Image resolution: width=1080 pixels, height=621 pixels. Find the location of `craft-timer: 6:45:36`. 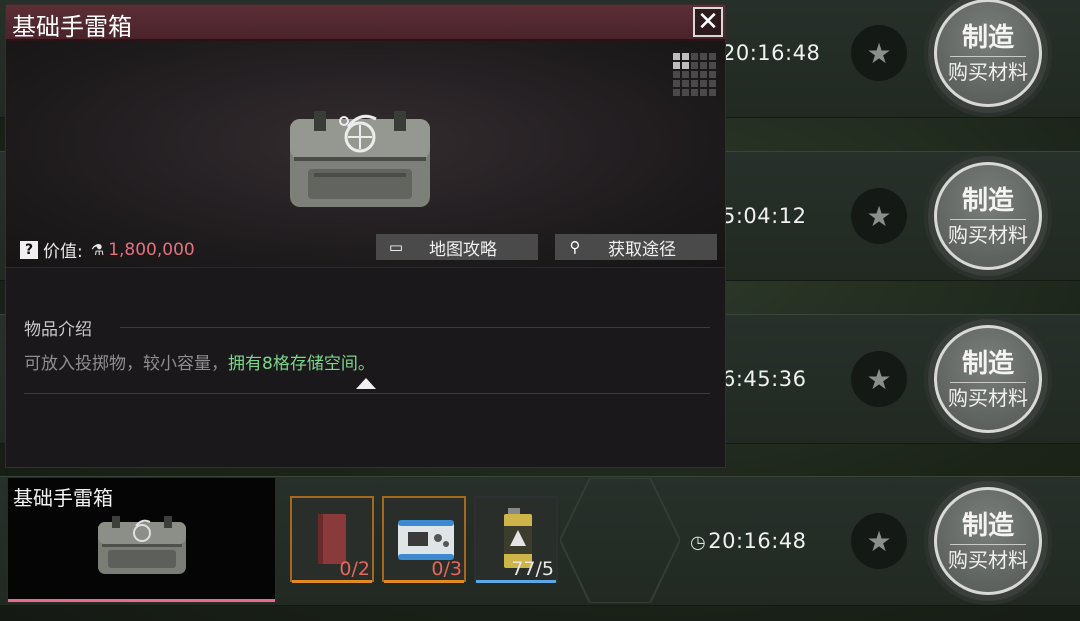

craft-timer: 6:45:36 is located at coordinates (764, 379).